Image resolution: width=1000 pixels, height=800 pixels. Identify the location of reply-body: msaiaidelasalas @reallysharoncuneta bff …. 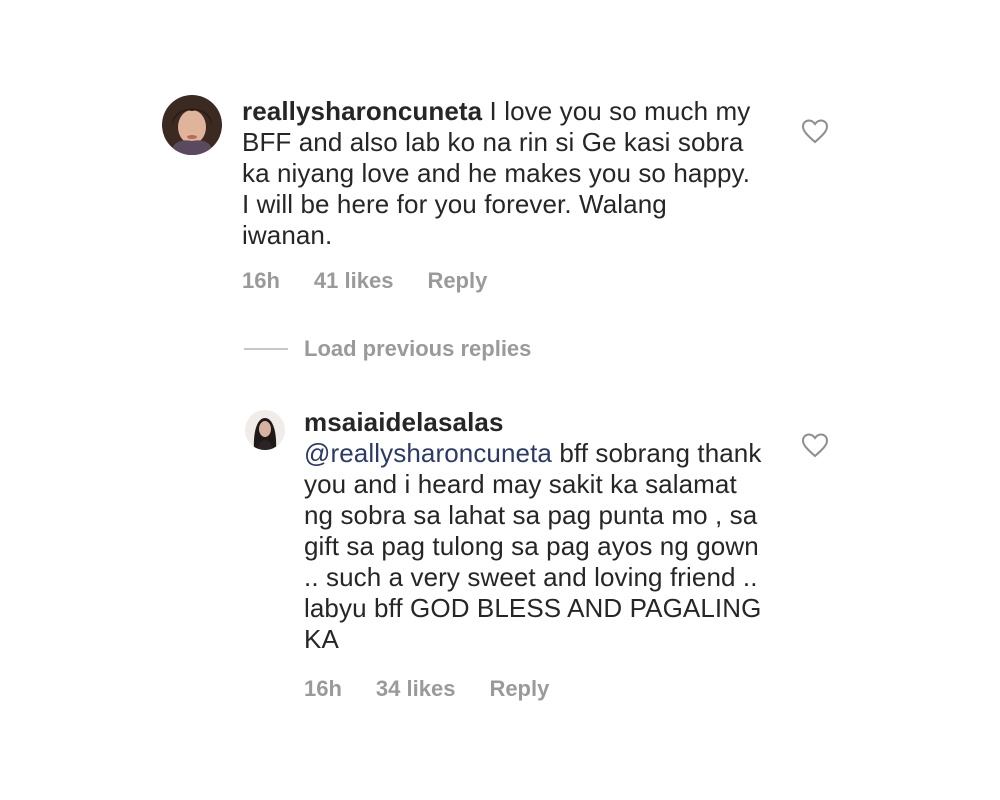
(534, 531).